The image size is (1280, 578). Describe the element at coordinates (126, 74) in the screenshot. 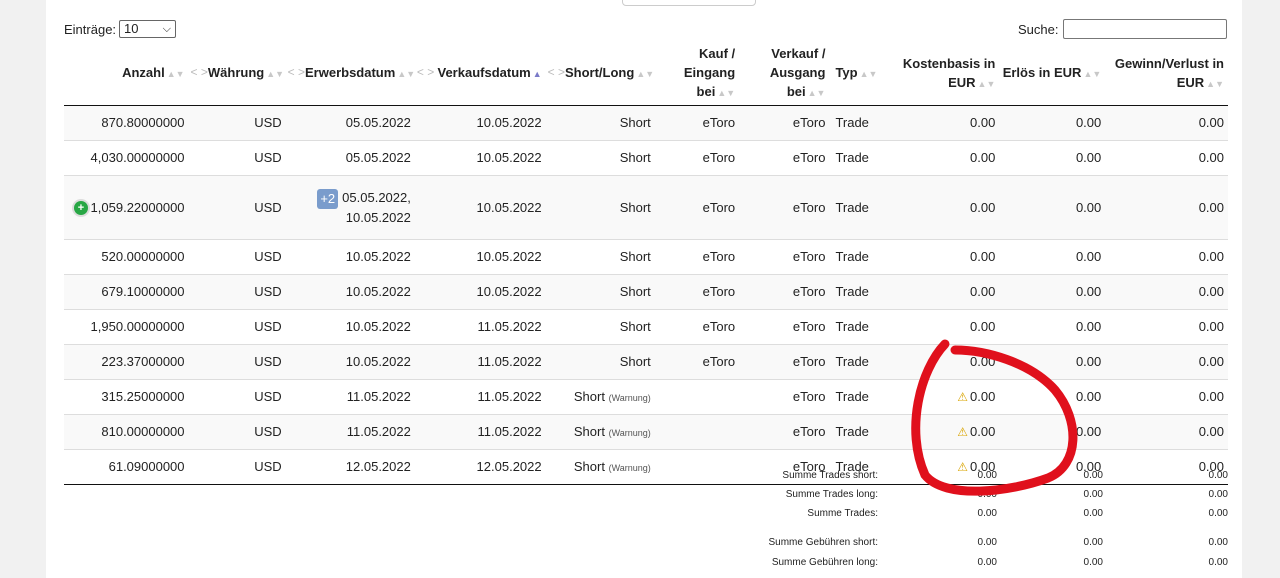

I see `col-header-anzahl: Anzahl ▲▼` at that location.